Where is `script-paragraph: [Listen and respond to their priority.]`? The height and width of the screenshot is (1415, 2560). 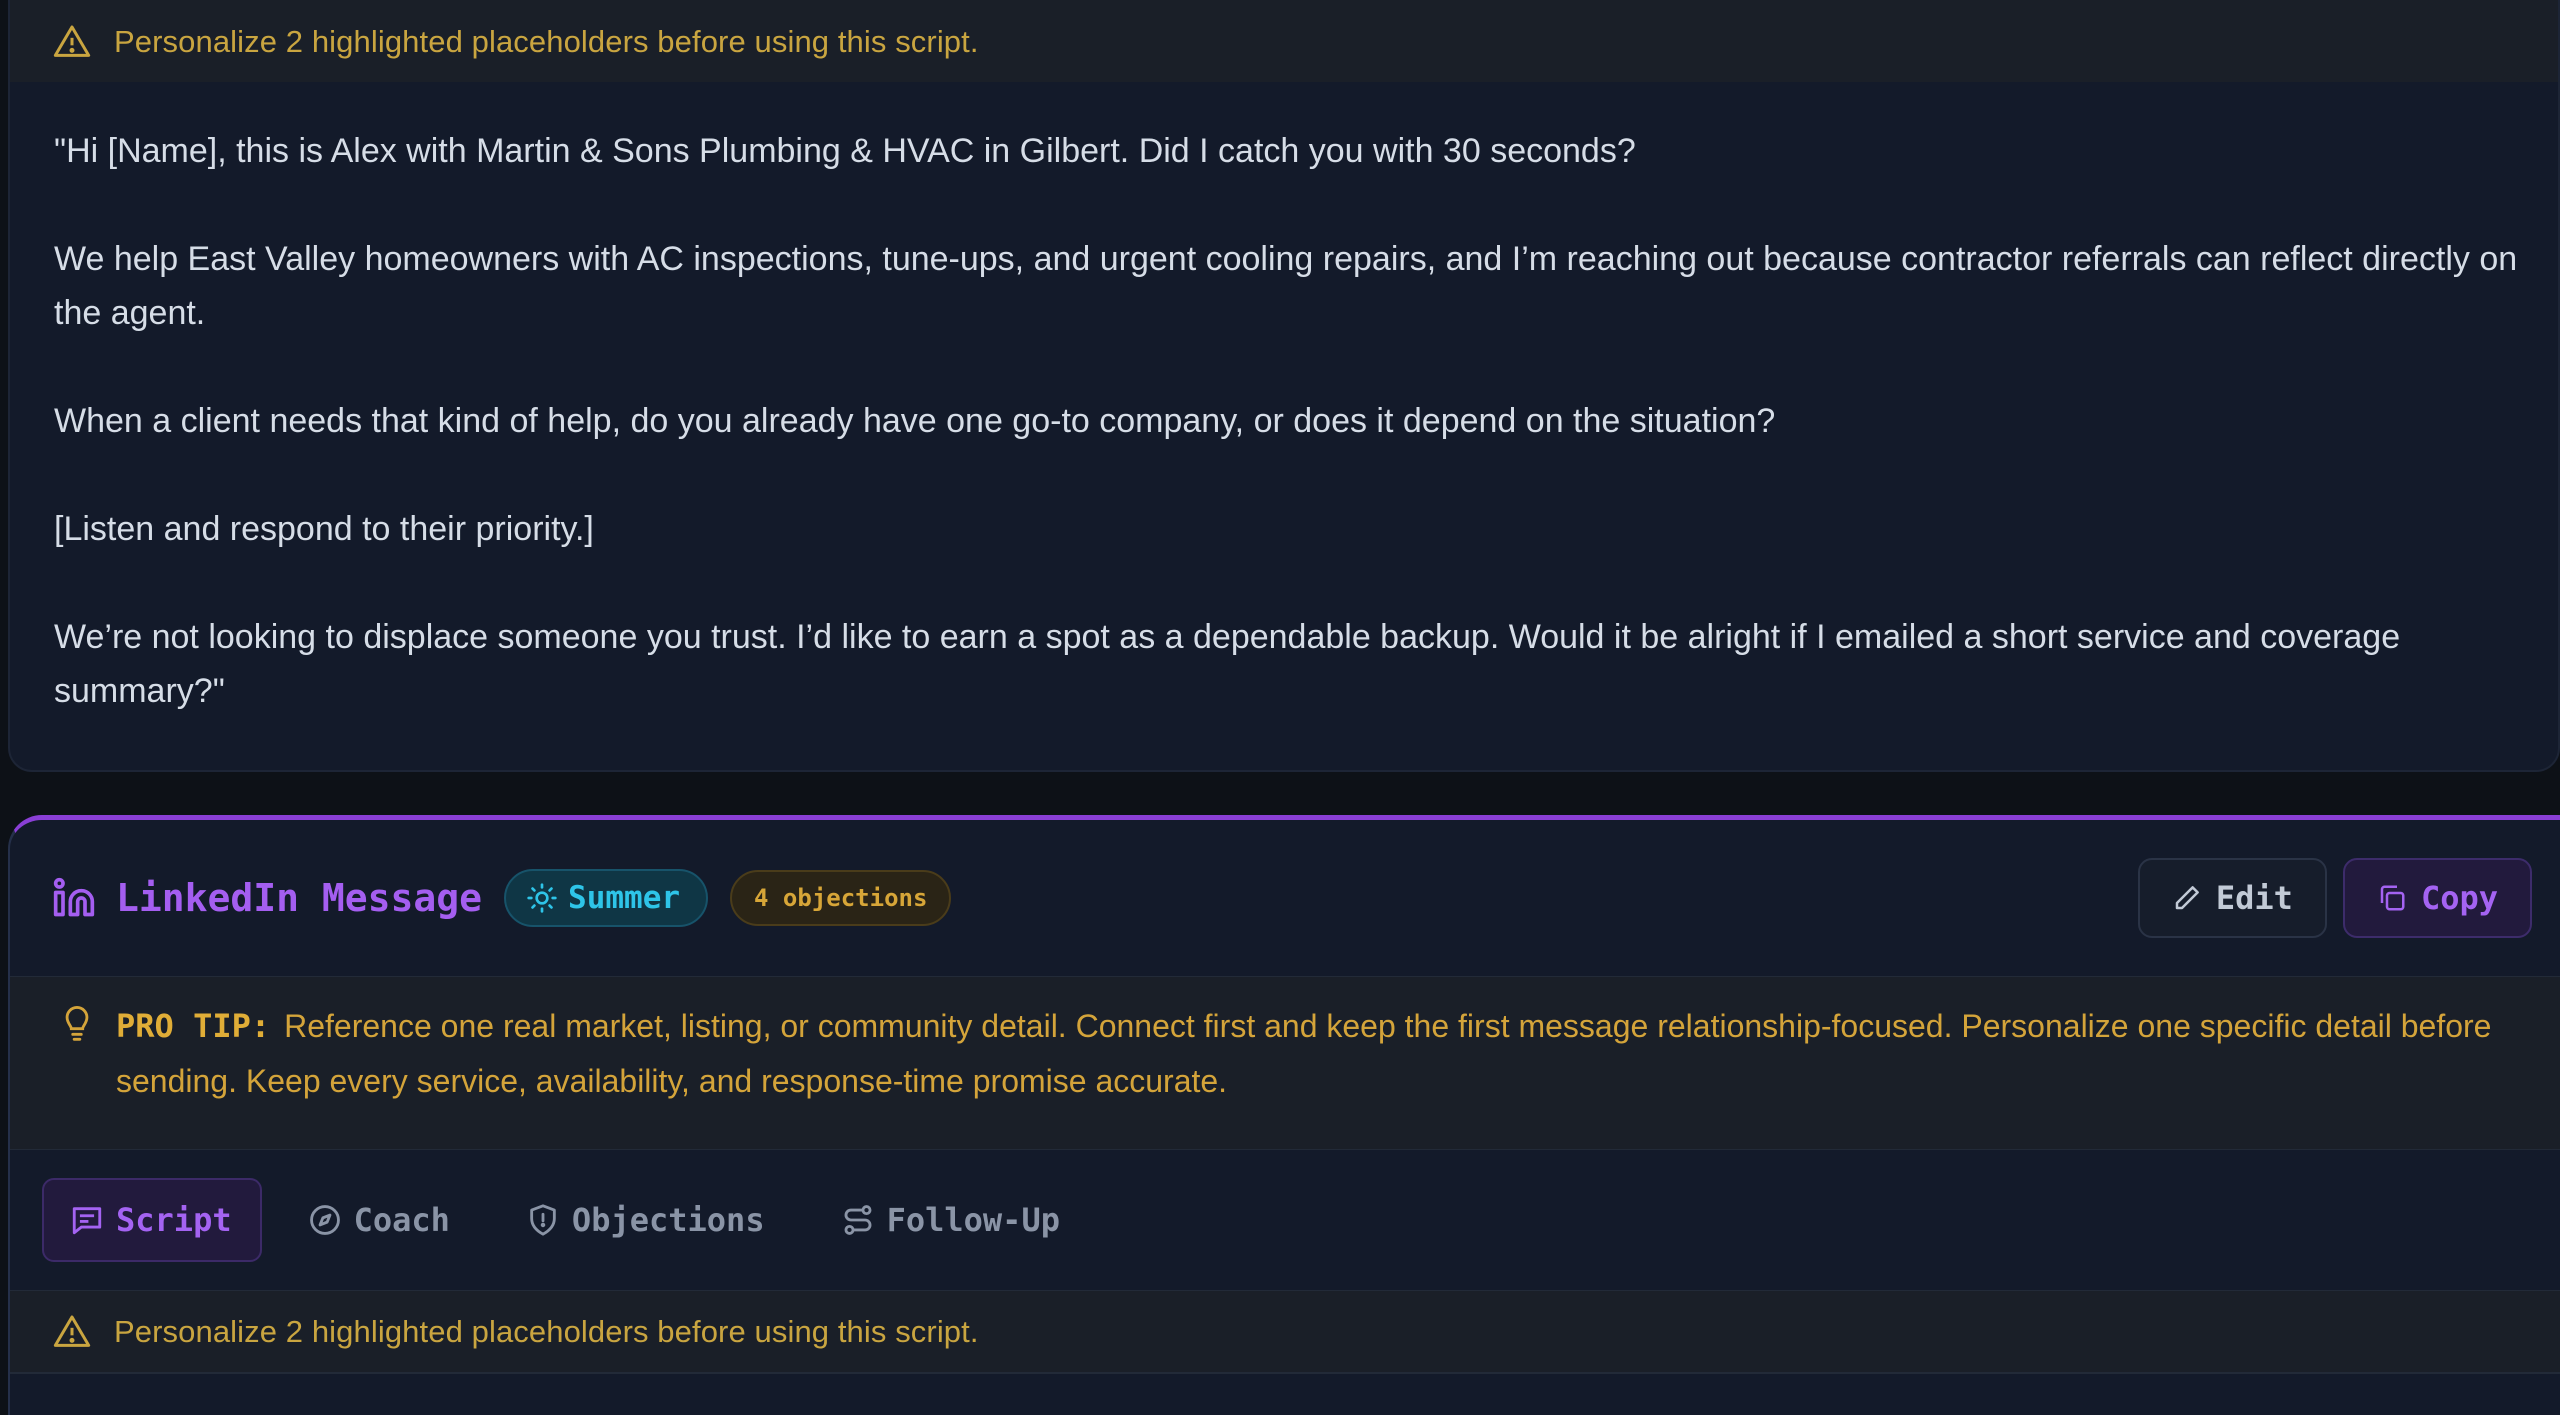 script-paragraph: [Listen and respond to their priority.] is located at coordinates (324, 529).